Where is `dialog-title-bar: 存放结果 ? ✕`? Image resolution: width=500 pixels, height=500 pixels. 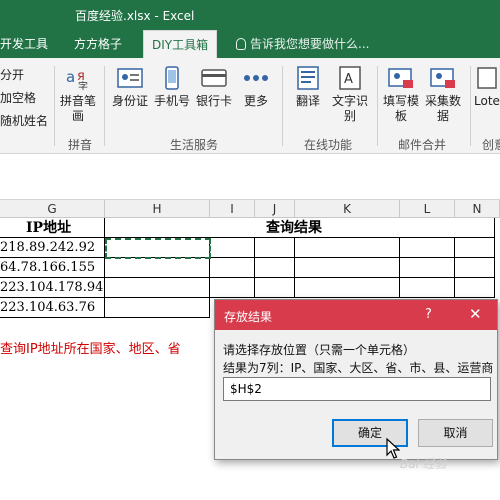 dialog-title-bar: 存放结果 ? ✕ is located at coordinates (356, 315).